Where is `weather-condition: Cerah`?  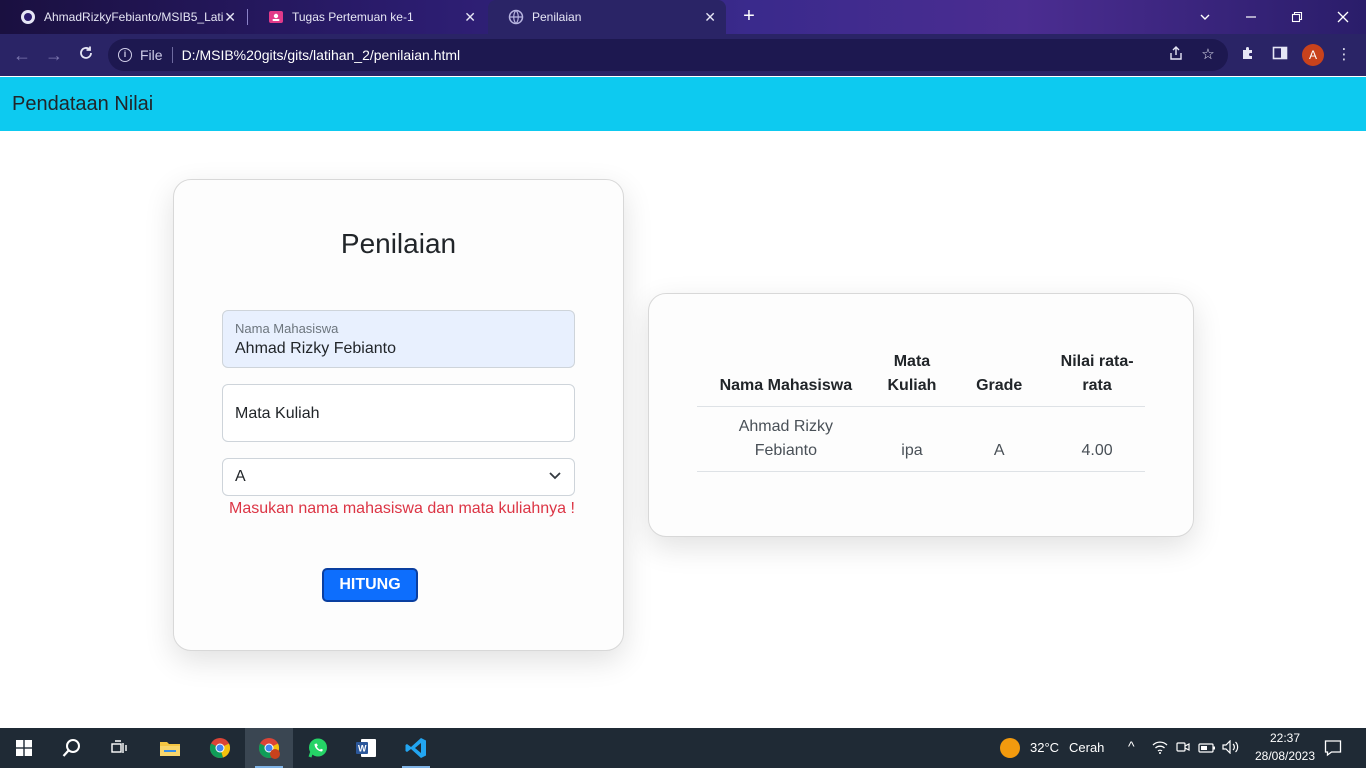 weather-condition: Cerah is located at coordinates (1086, 747).